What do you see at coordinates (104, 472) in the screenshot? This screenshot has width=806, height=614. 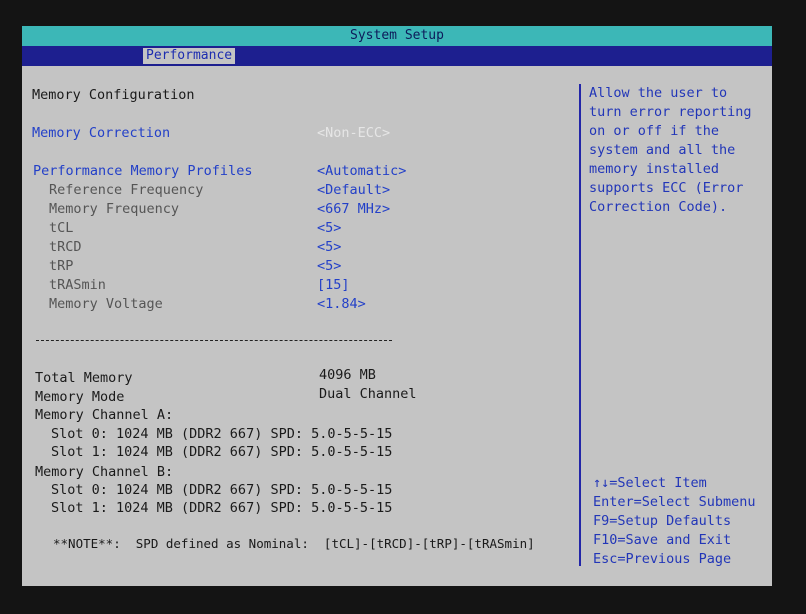 I see `memory-channel-b-label: Memory Channel B:` at bounding box center [104, 472].